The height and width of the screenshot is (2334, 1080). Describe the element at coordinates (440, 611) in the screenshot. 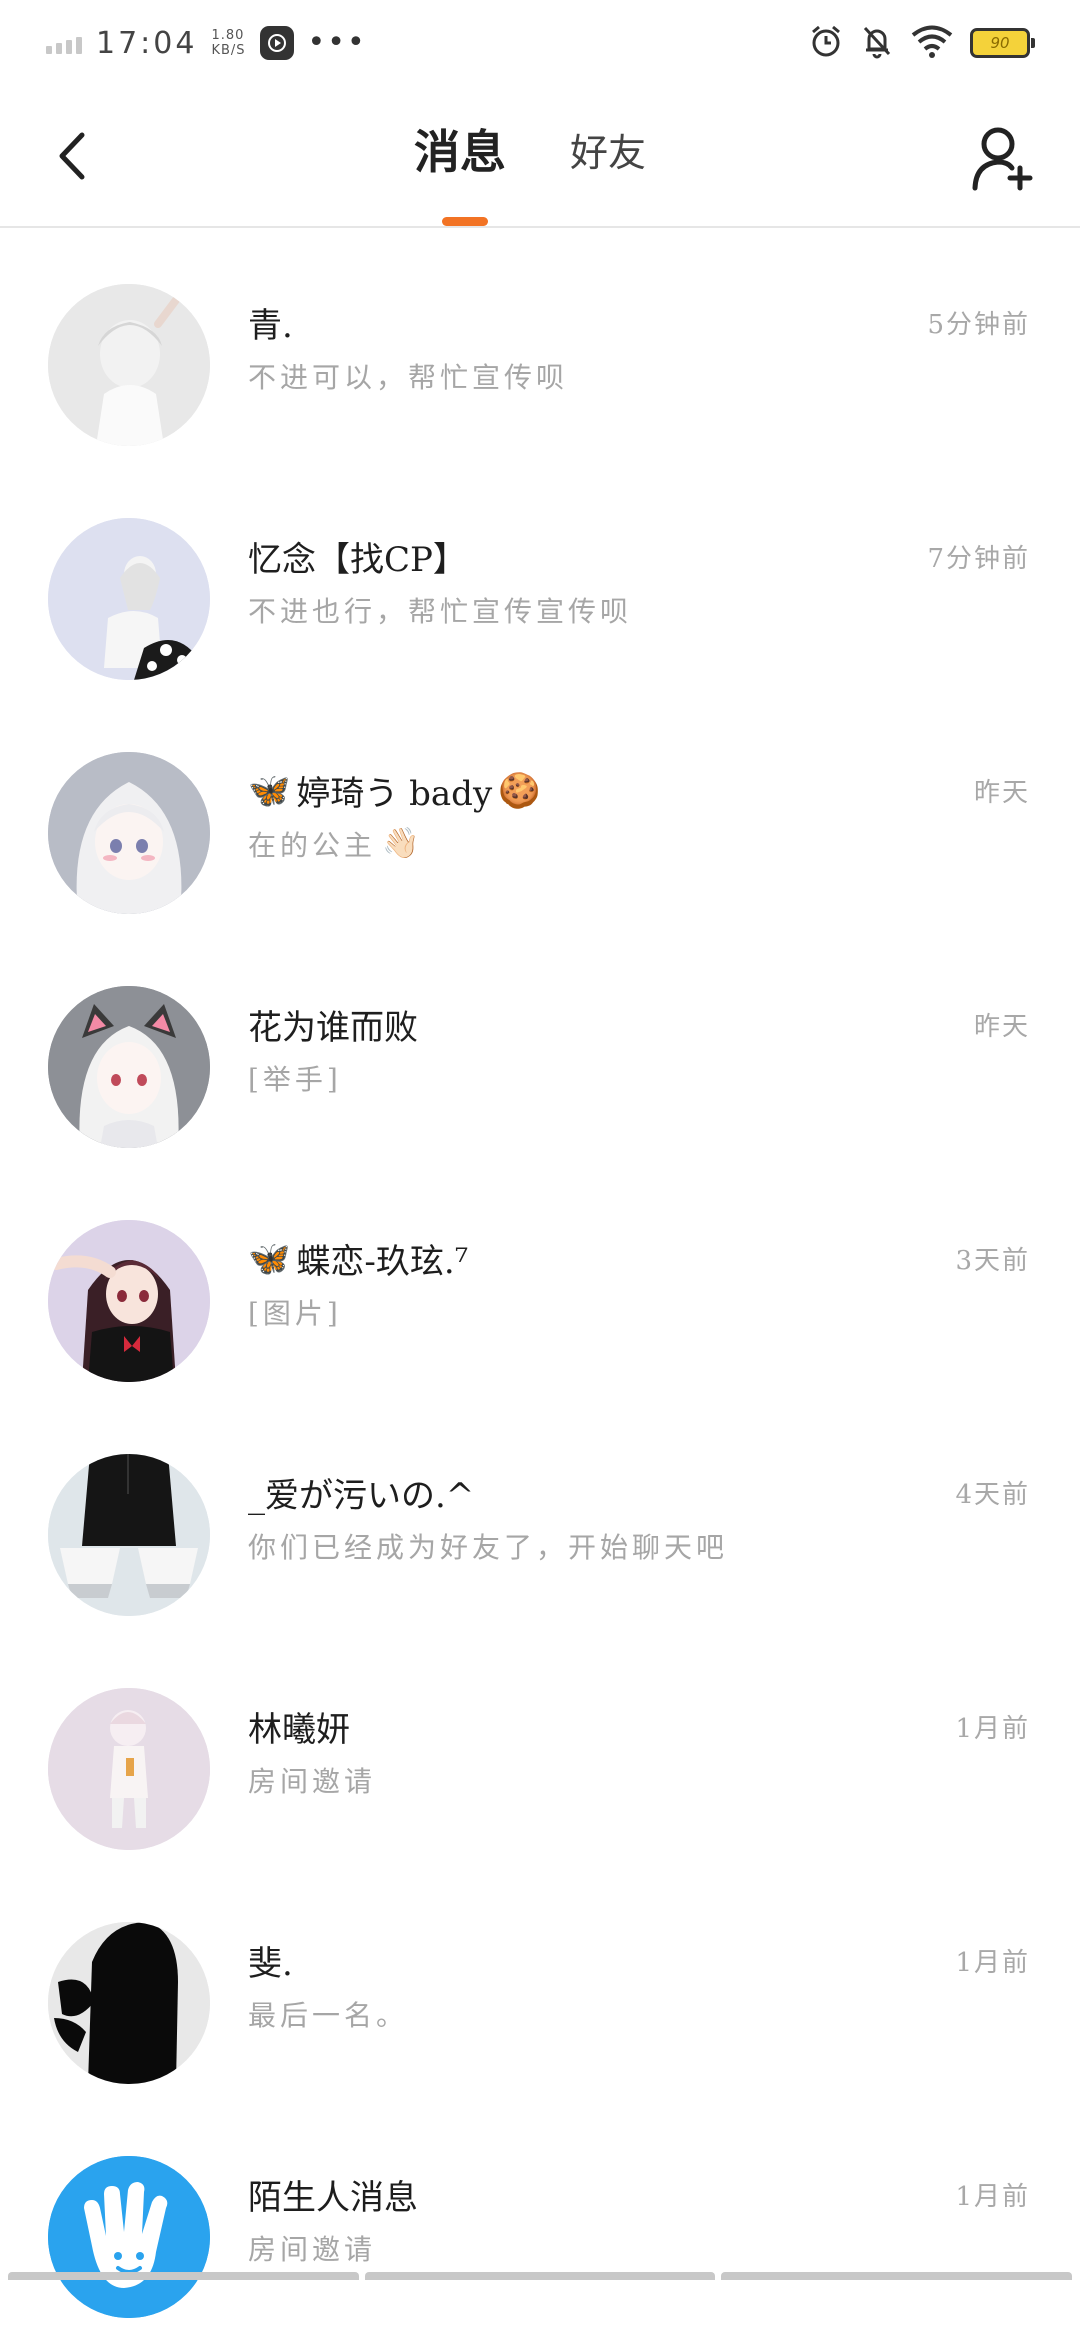

I see `message-preview: 不进也行，帮忙宣传宣传呗` at that location.